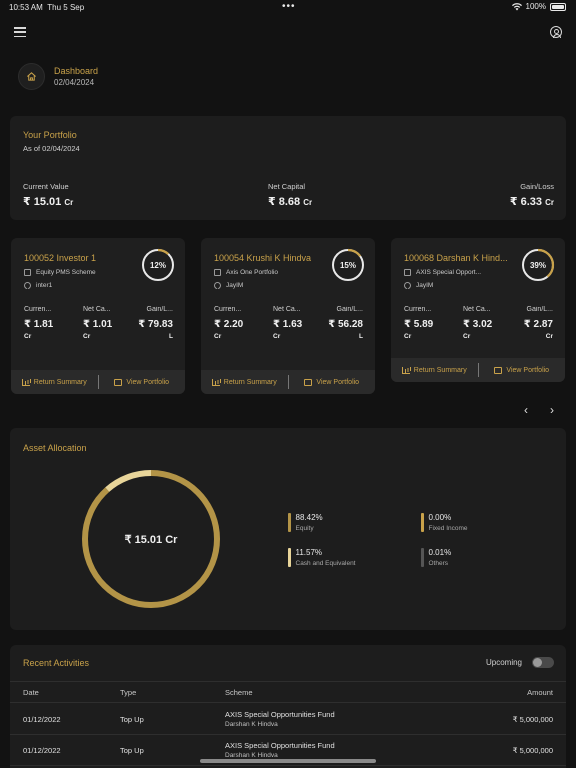 The width and height of the screenshot is (576, 768). I want to click on status-bar: 10:53 AM Thu 5 Sep ••• 100%, so click(288, 8).